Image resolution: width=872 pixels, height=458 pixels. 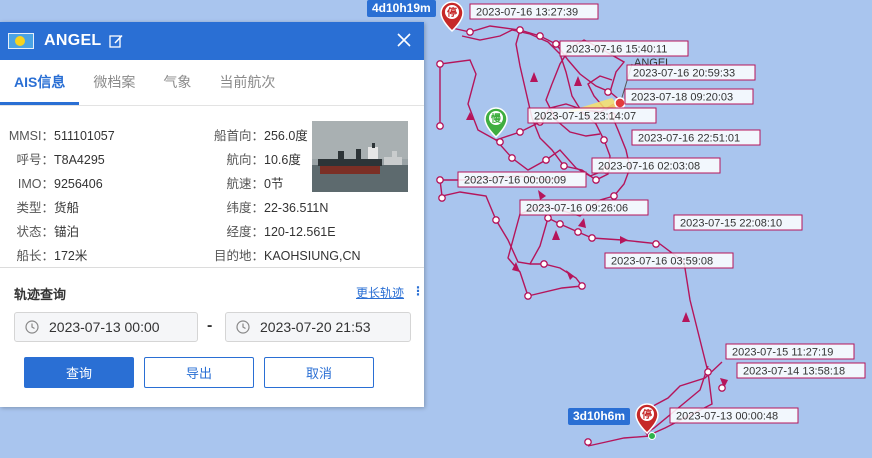 I want to click on length-value: 172米, so click(x=71, y=256).